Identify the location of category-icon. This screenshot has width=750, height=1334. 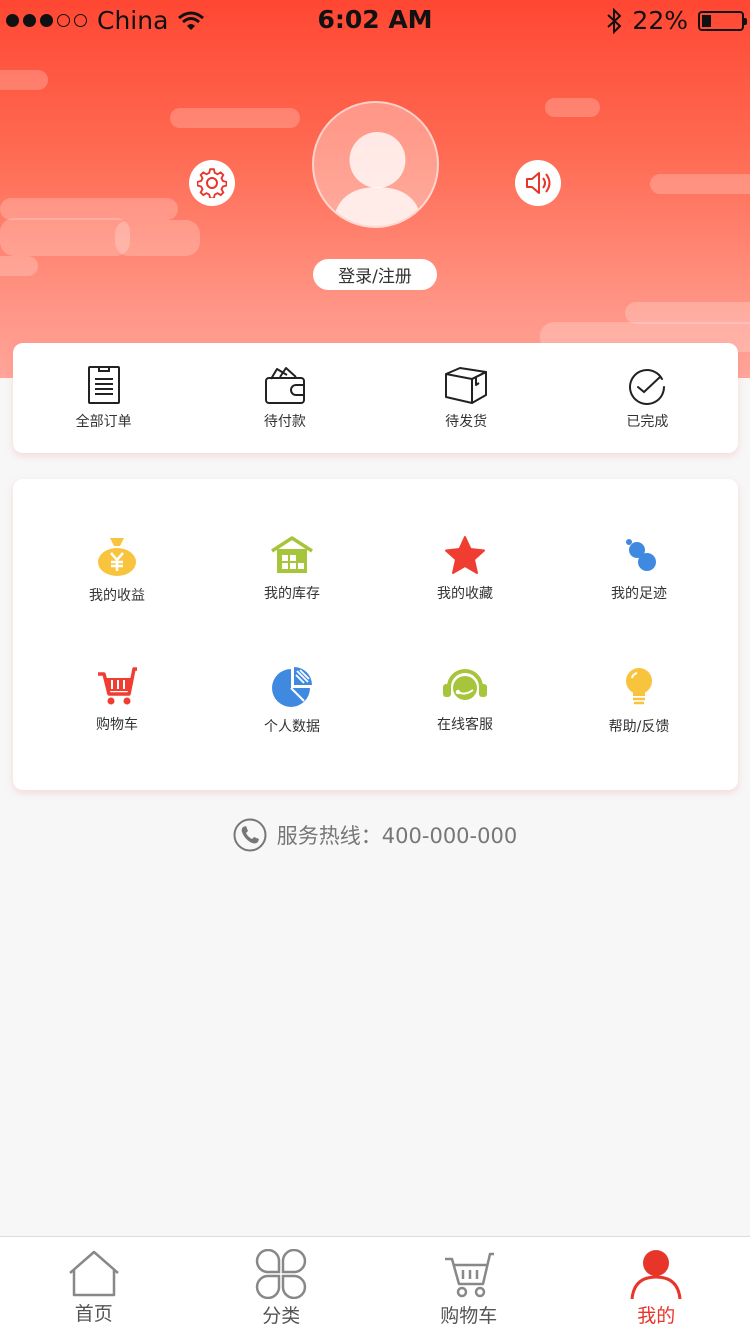
(281, 1274).